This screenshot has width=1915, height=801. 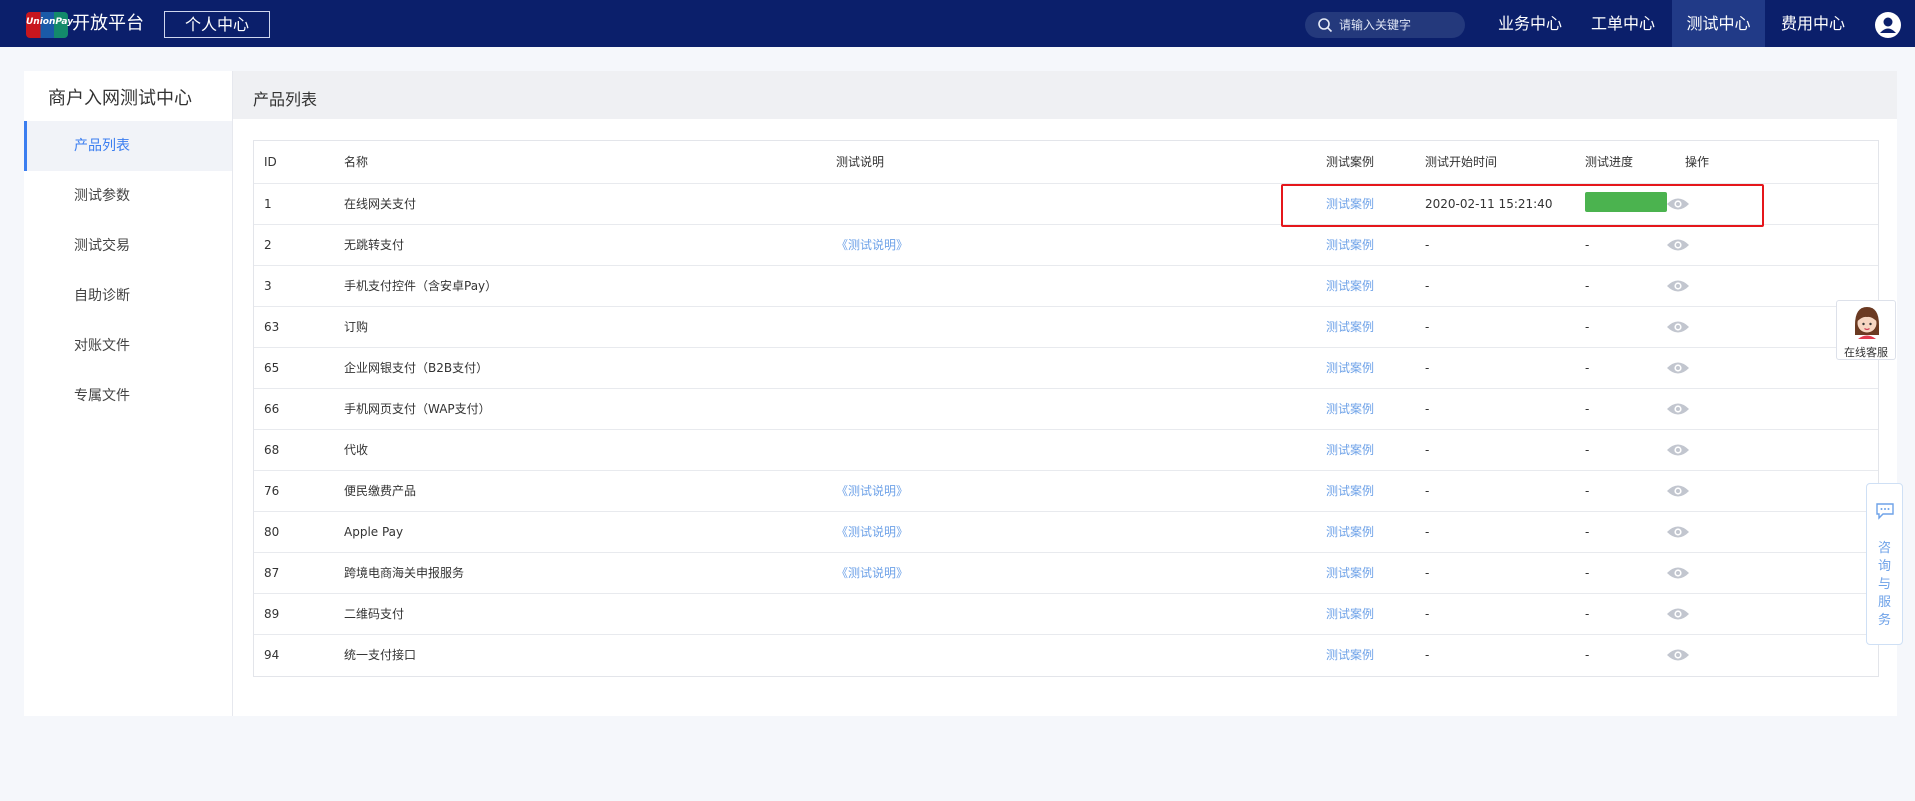 What do you see at coordinates (1461, 162) in the screenshot?
I see `column-header-start-time: 测试开始时间` at bounding box center [1461, 162].